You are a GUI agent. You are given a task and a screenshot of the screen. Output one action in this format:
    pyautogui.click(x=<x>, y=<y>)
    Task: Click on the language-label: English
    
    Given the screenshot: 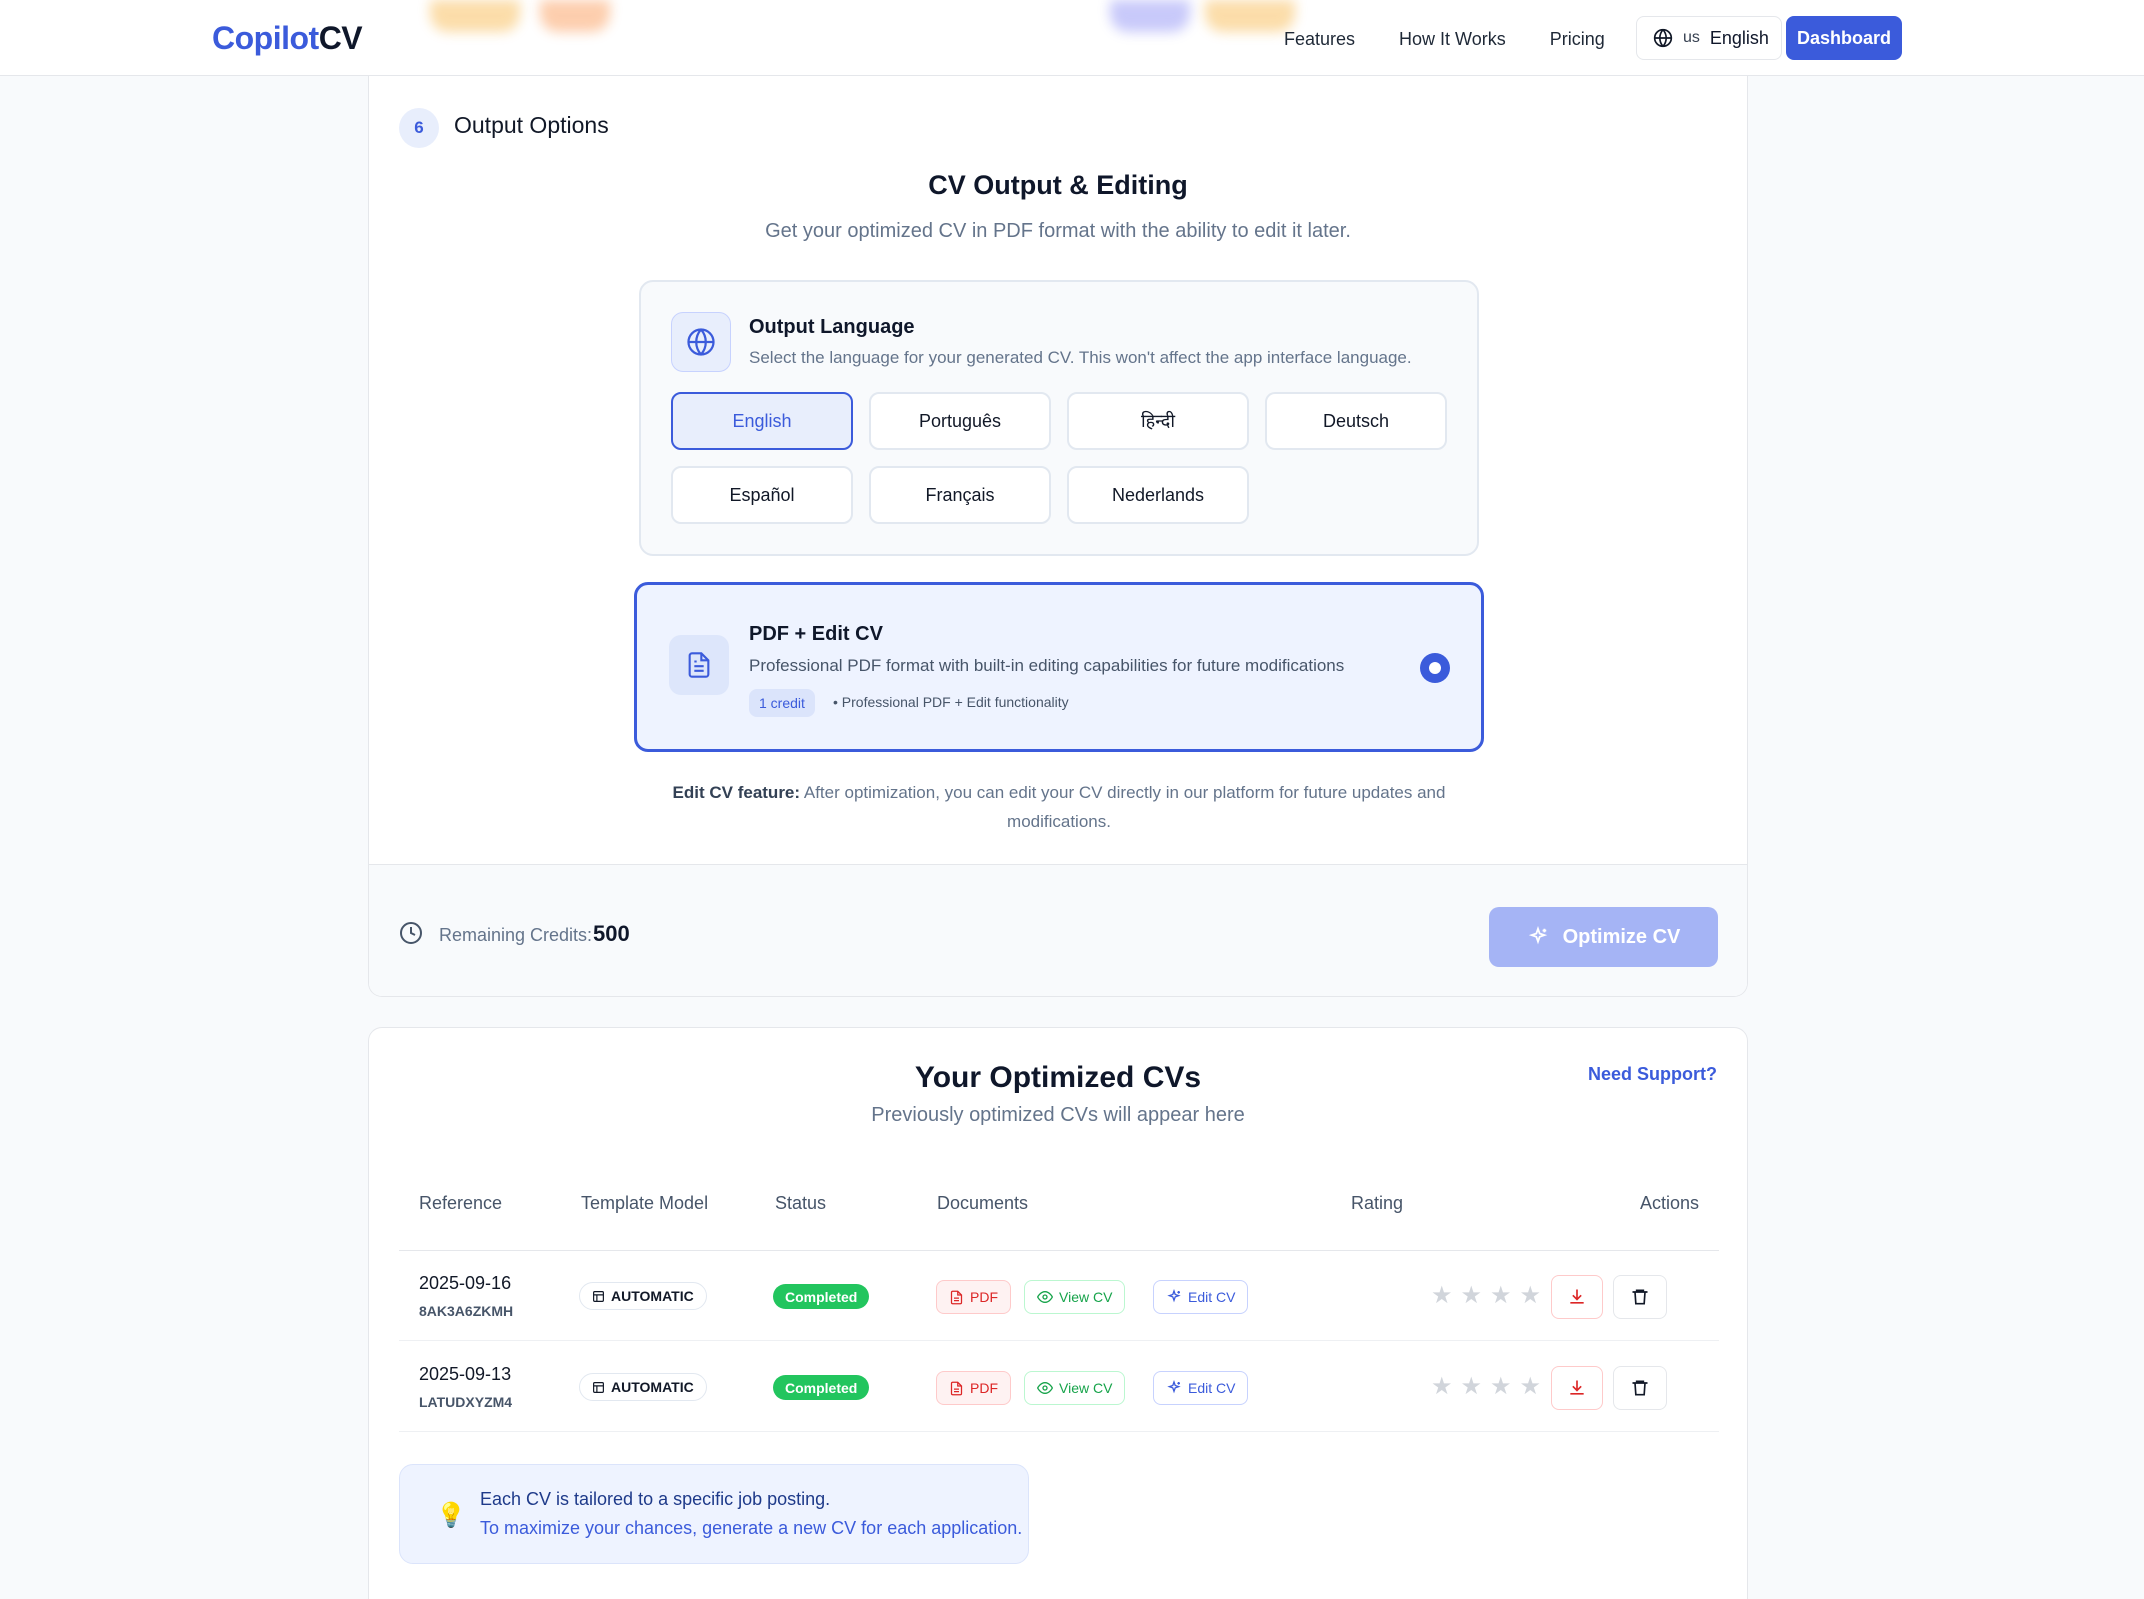 What is the action you would take?
    pyautogui.click(x=1739, y=37)
    